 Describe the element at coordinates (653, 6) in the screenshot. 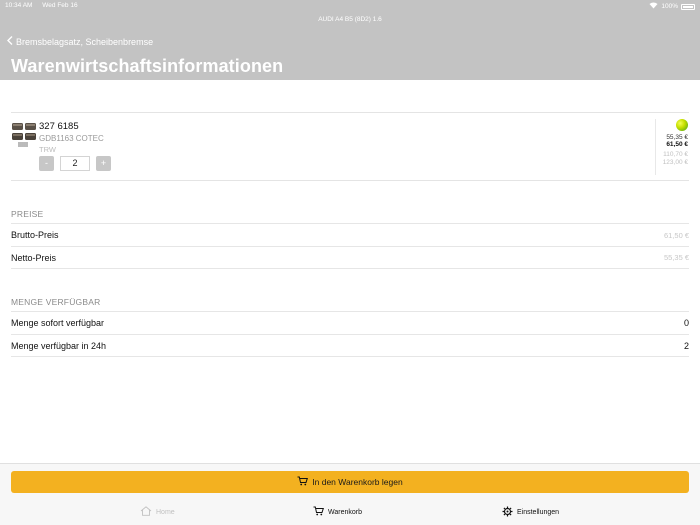

I see `wifi-icon` at that location.